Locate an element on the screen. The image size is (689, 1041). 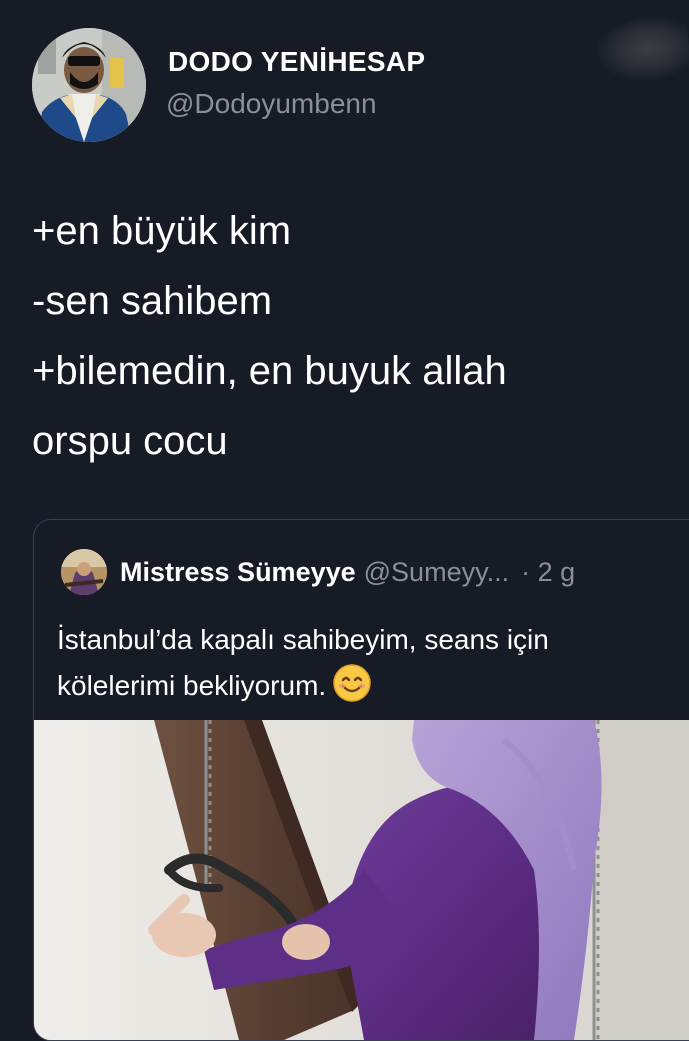
quoted-tweet-header: Mistress Sümeyye @Sumeyy... · 2 g is located at coordinates (347, 572).